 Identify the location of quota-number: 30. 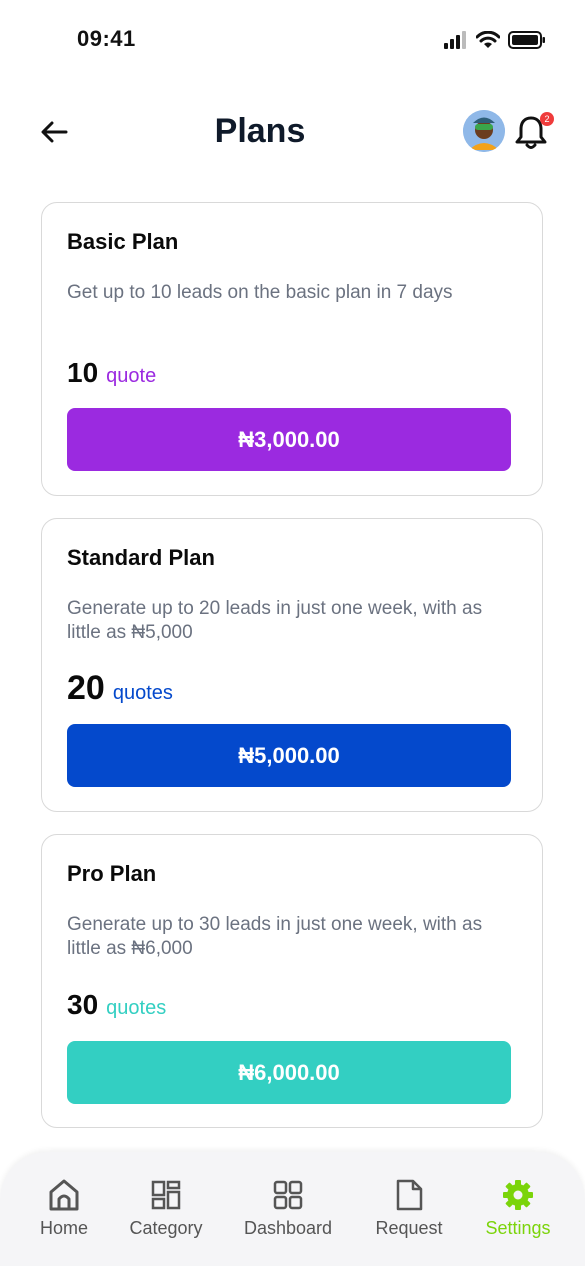
(83, 1004).